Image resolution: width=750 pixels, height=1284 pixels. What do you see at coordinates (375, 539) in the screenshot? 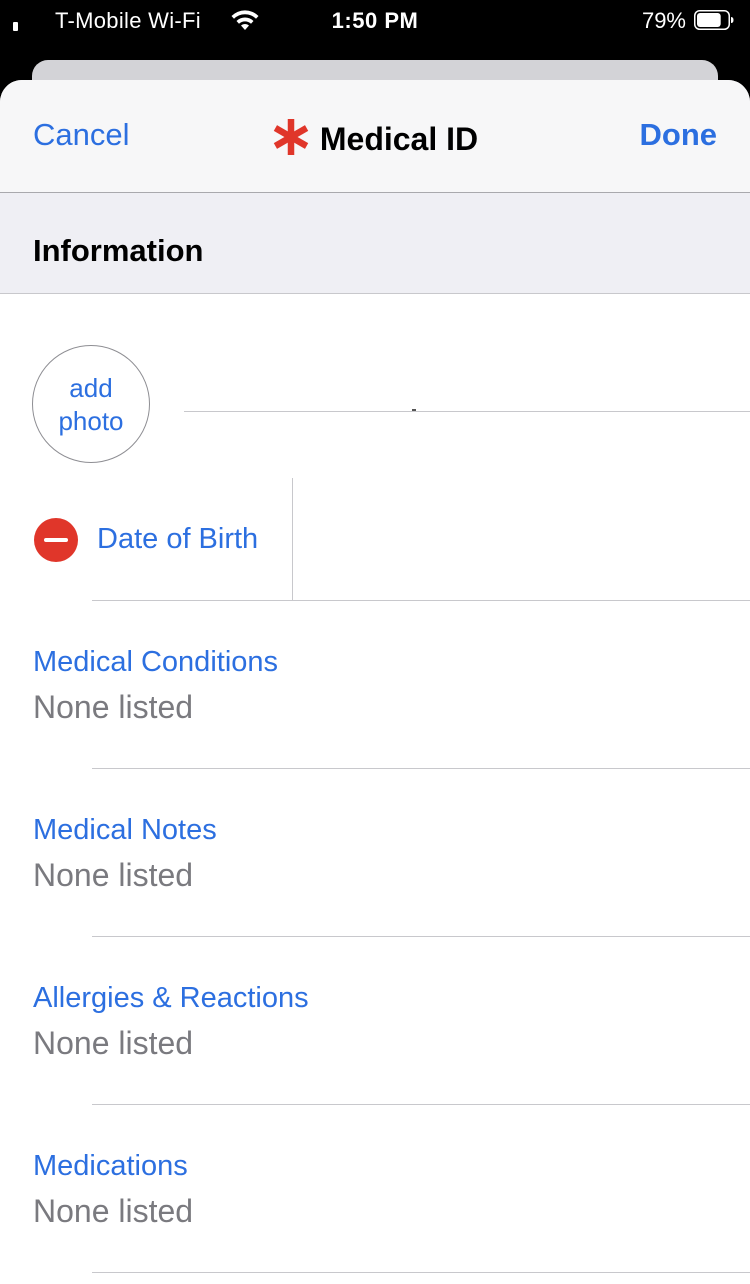
I see `date-of-birth-row: Date of Birth` at bounding box center [375, 539].